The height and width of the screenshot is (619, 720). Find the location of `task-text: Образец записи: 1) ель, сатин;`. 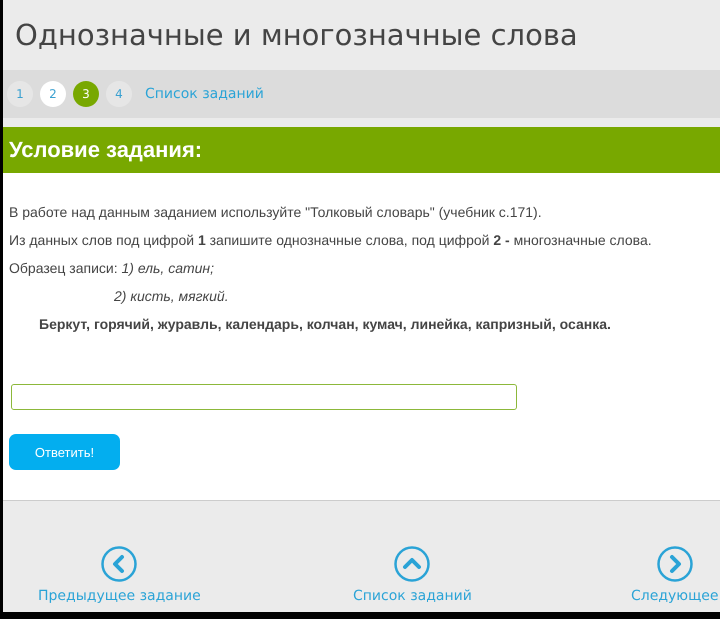

task-text: Образец записи: 1) ель, сатин; is located at coordinates (111, 268).